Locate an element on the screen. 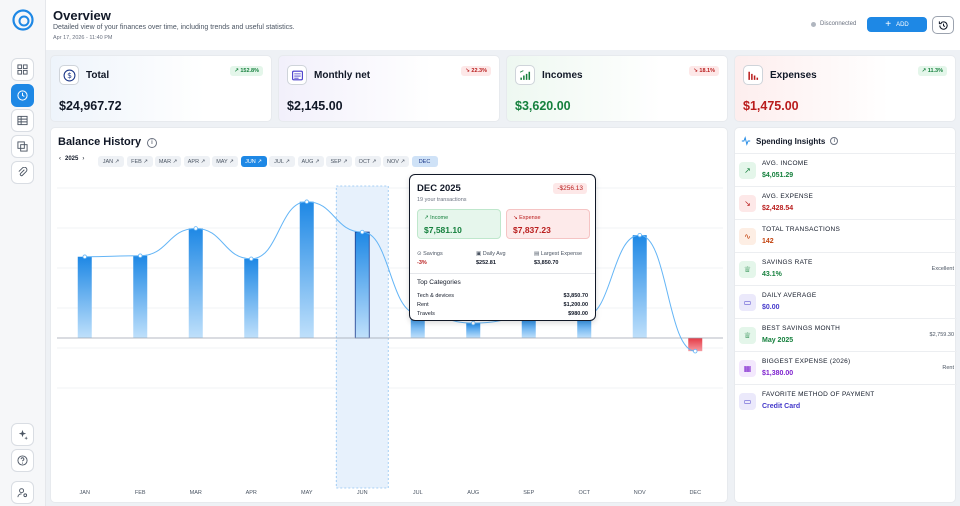 Image resolution: width=960 pixels, height=506 pixels. nav-transactions-button is located at coordinates (22, 120).